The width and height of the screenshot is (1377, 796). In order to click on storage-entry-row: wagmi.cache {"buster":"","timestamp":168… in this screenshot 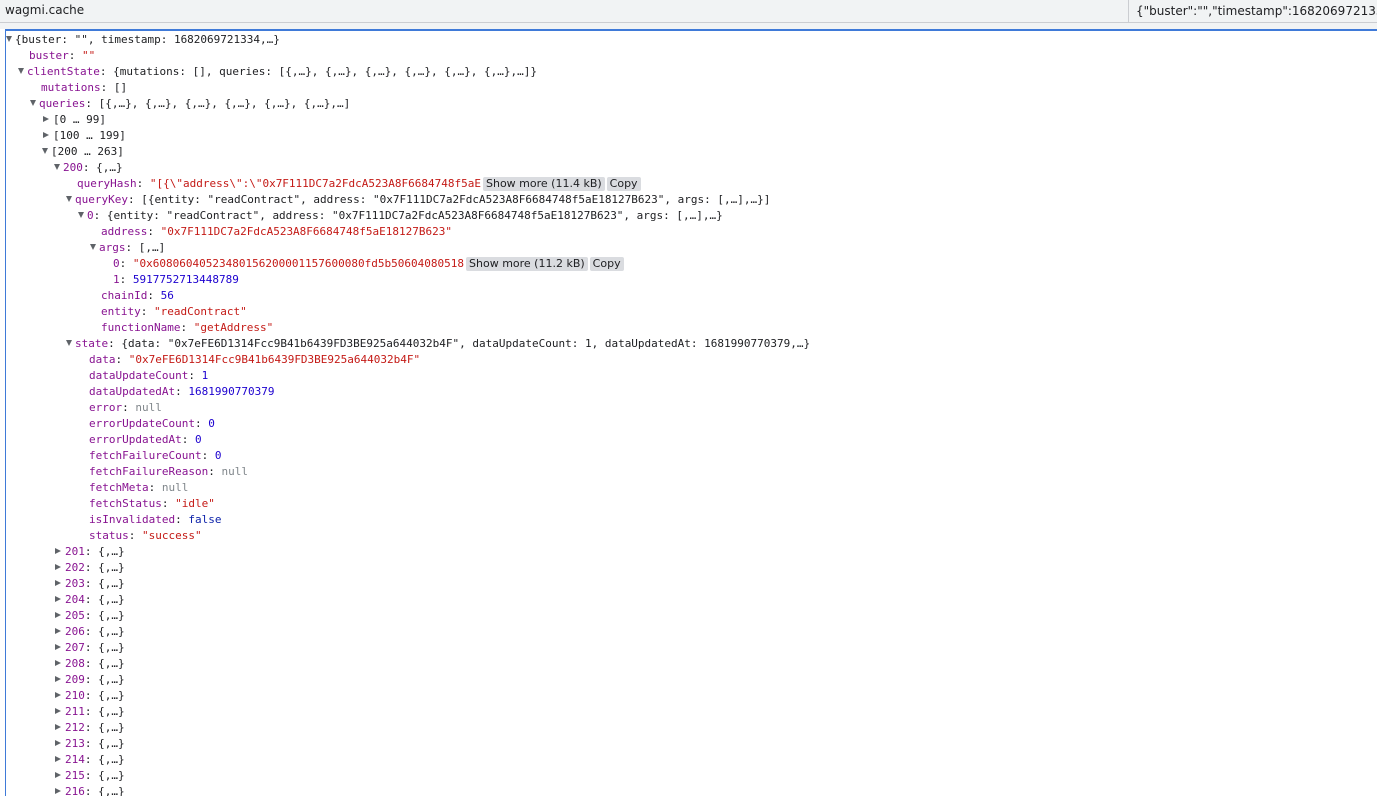, I will do `click(688, 11)`.